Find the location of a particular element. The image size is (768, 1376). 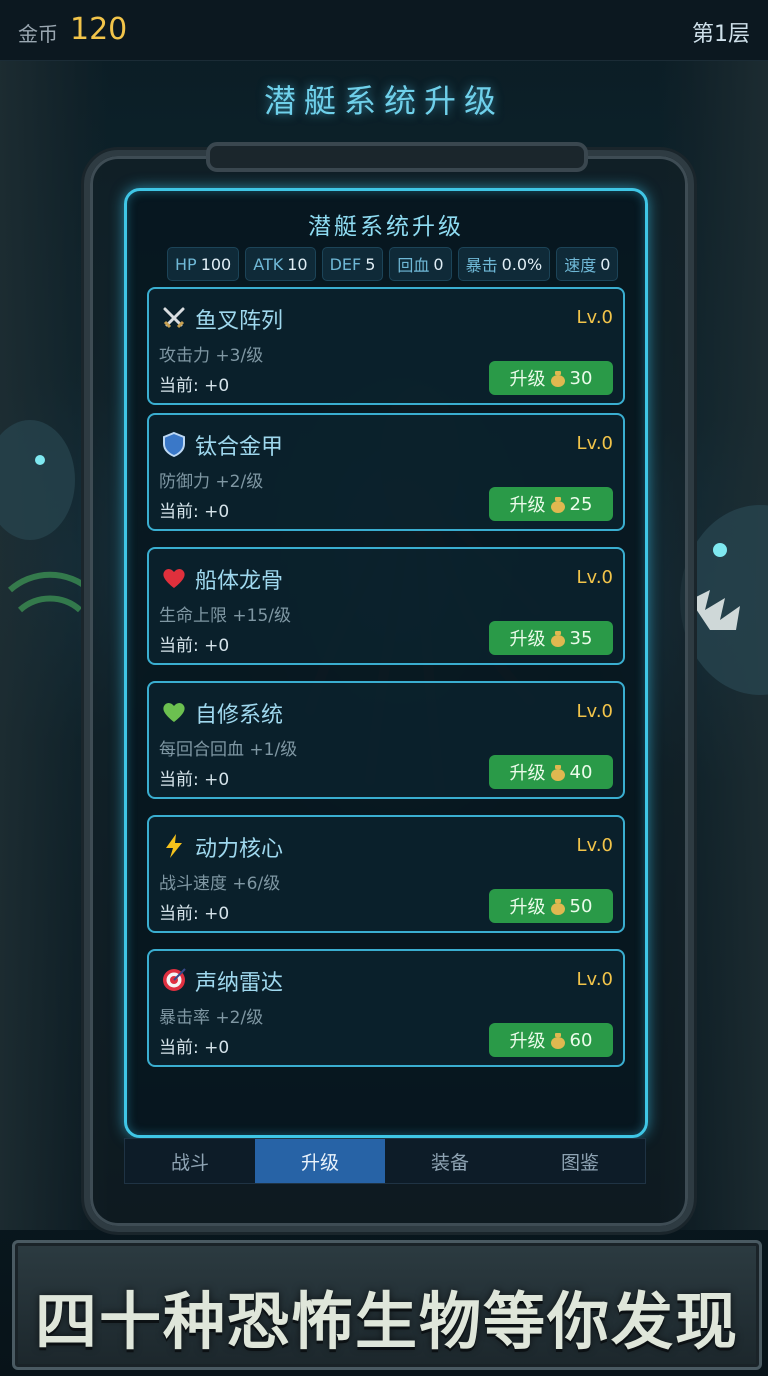

shield-icon is located at coordinates (174, 444).